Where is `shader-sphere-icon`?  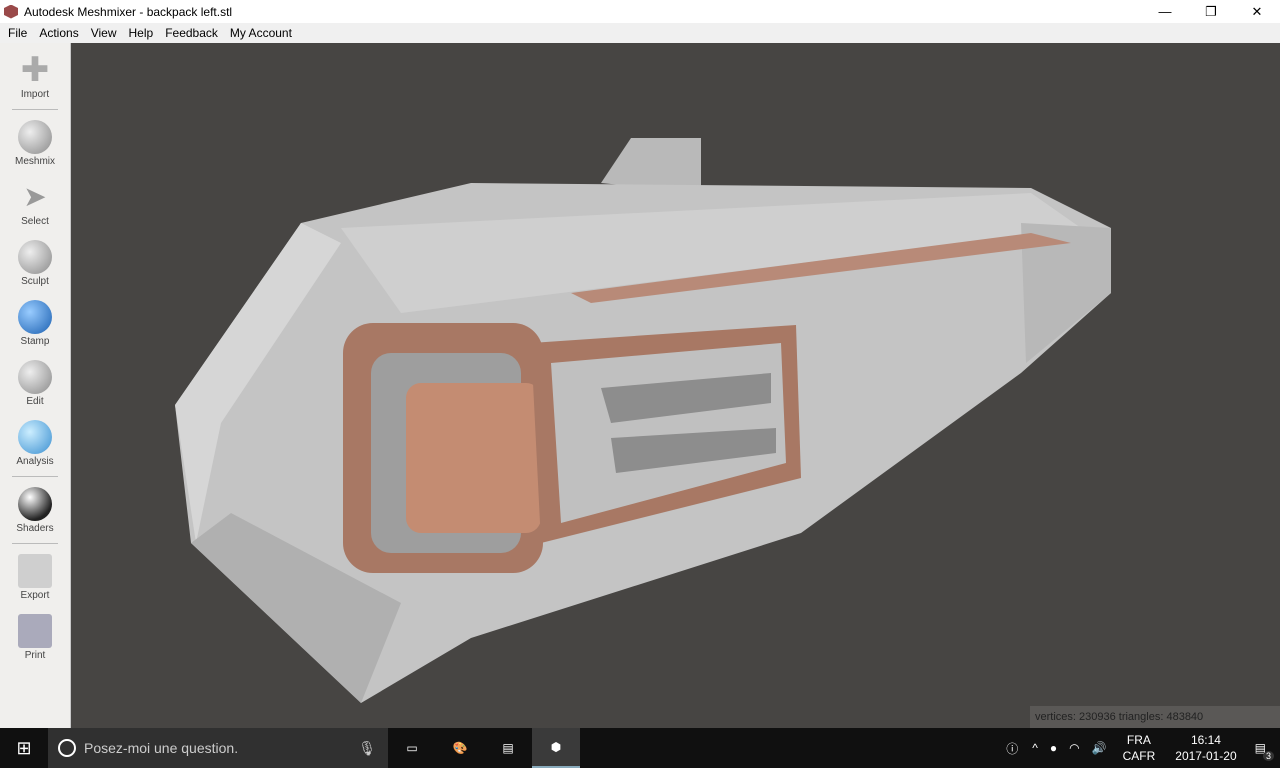 shader-sphere-icon is located at coordinates (35, 504).